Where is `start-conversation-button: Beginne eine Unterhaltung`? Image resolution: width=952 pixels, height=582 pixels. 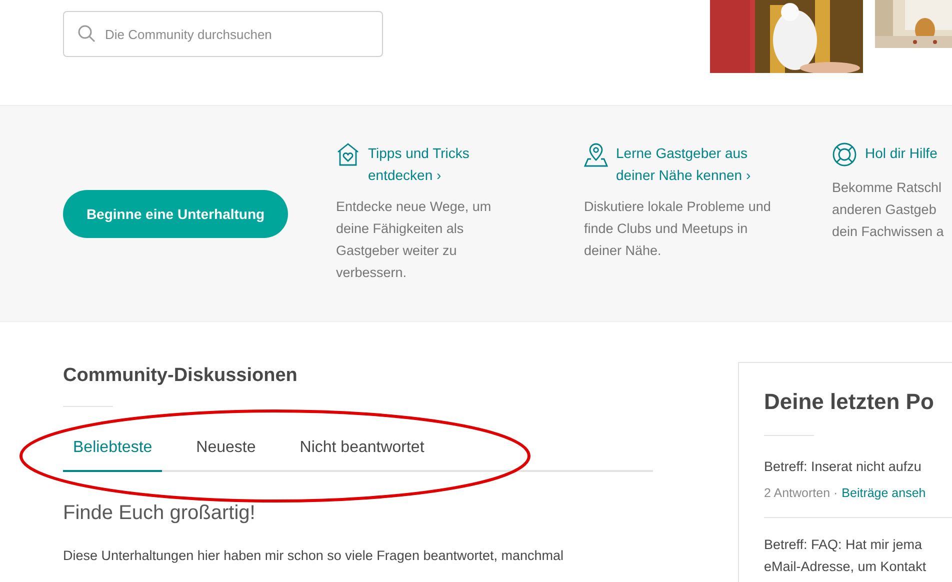 start-conversation-button: Beginne eine Unterhaltung is located at coordinates (175, 214).